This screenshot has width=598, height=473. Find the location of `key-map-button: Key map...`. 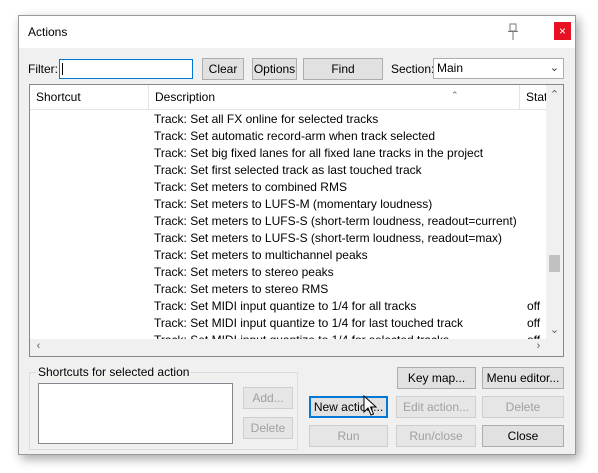

key-map-button: Key map... is located at coordinates (436, 378).